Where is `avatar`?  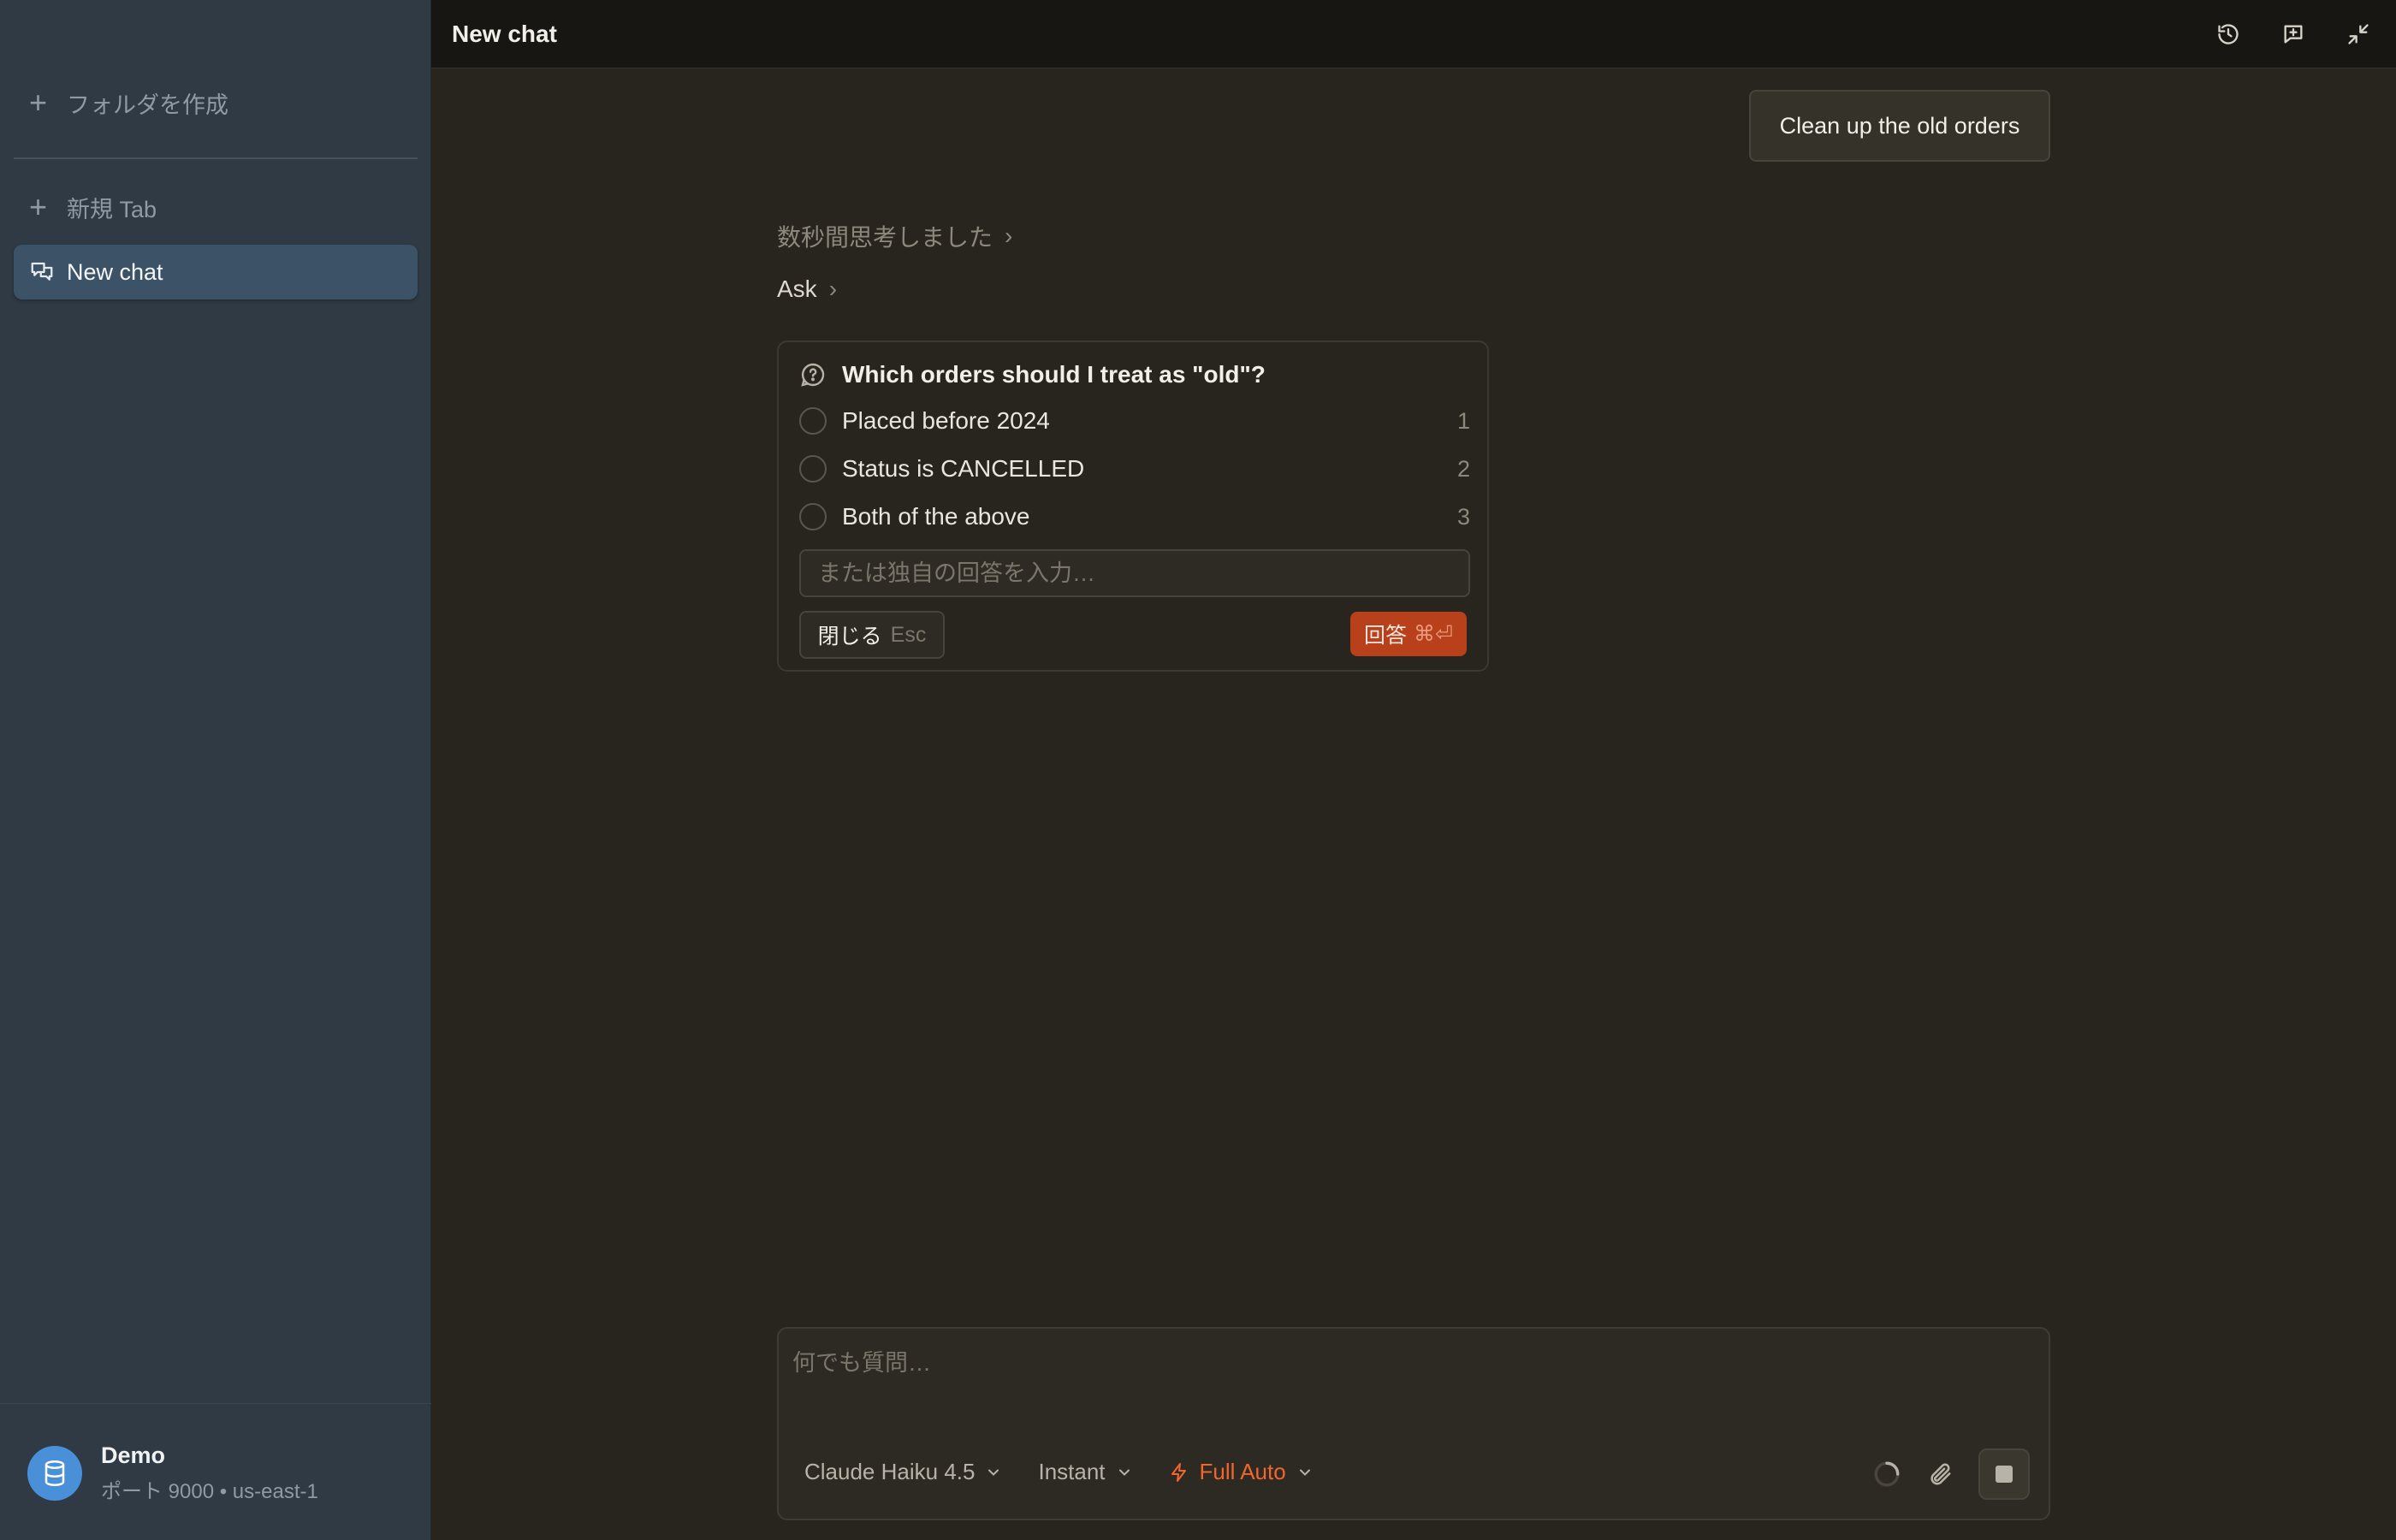
avatar is located at coordinates (54, 1473).